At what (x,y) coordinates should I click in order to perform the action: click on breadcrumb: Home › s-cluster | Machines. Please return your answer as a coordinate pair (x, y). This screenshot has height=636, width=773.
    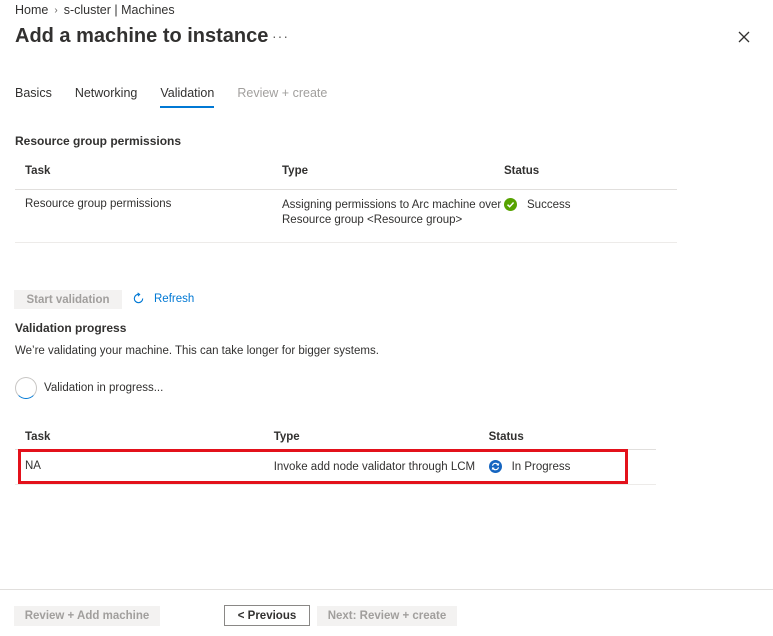
    Looking at the image, I should click on (95, 10).